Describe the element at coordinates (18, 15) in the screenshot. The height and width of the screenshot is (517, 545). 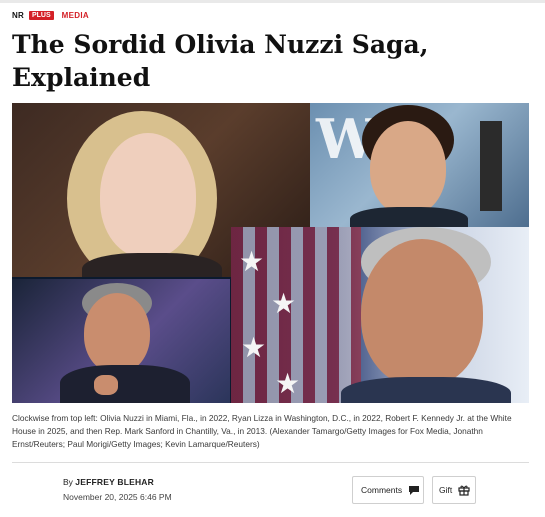
I see `brand-label: NR` at that location.